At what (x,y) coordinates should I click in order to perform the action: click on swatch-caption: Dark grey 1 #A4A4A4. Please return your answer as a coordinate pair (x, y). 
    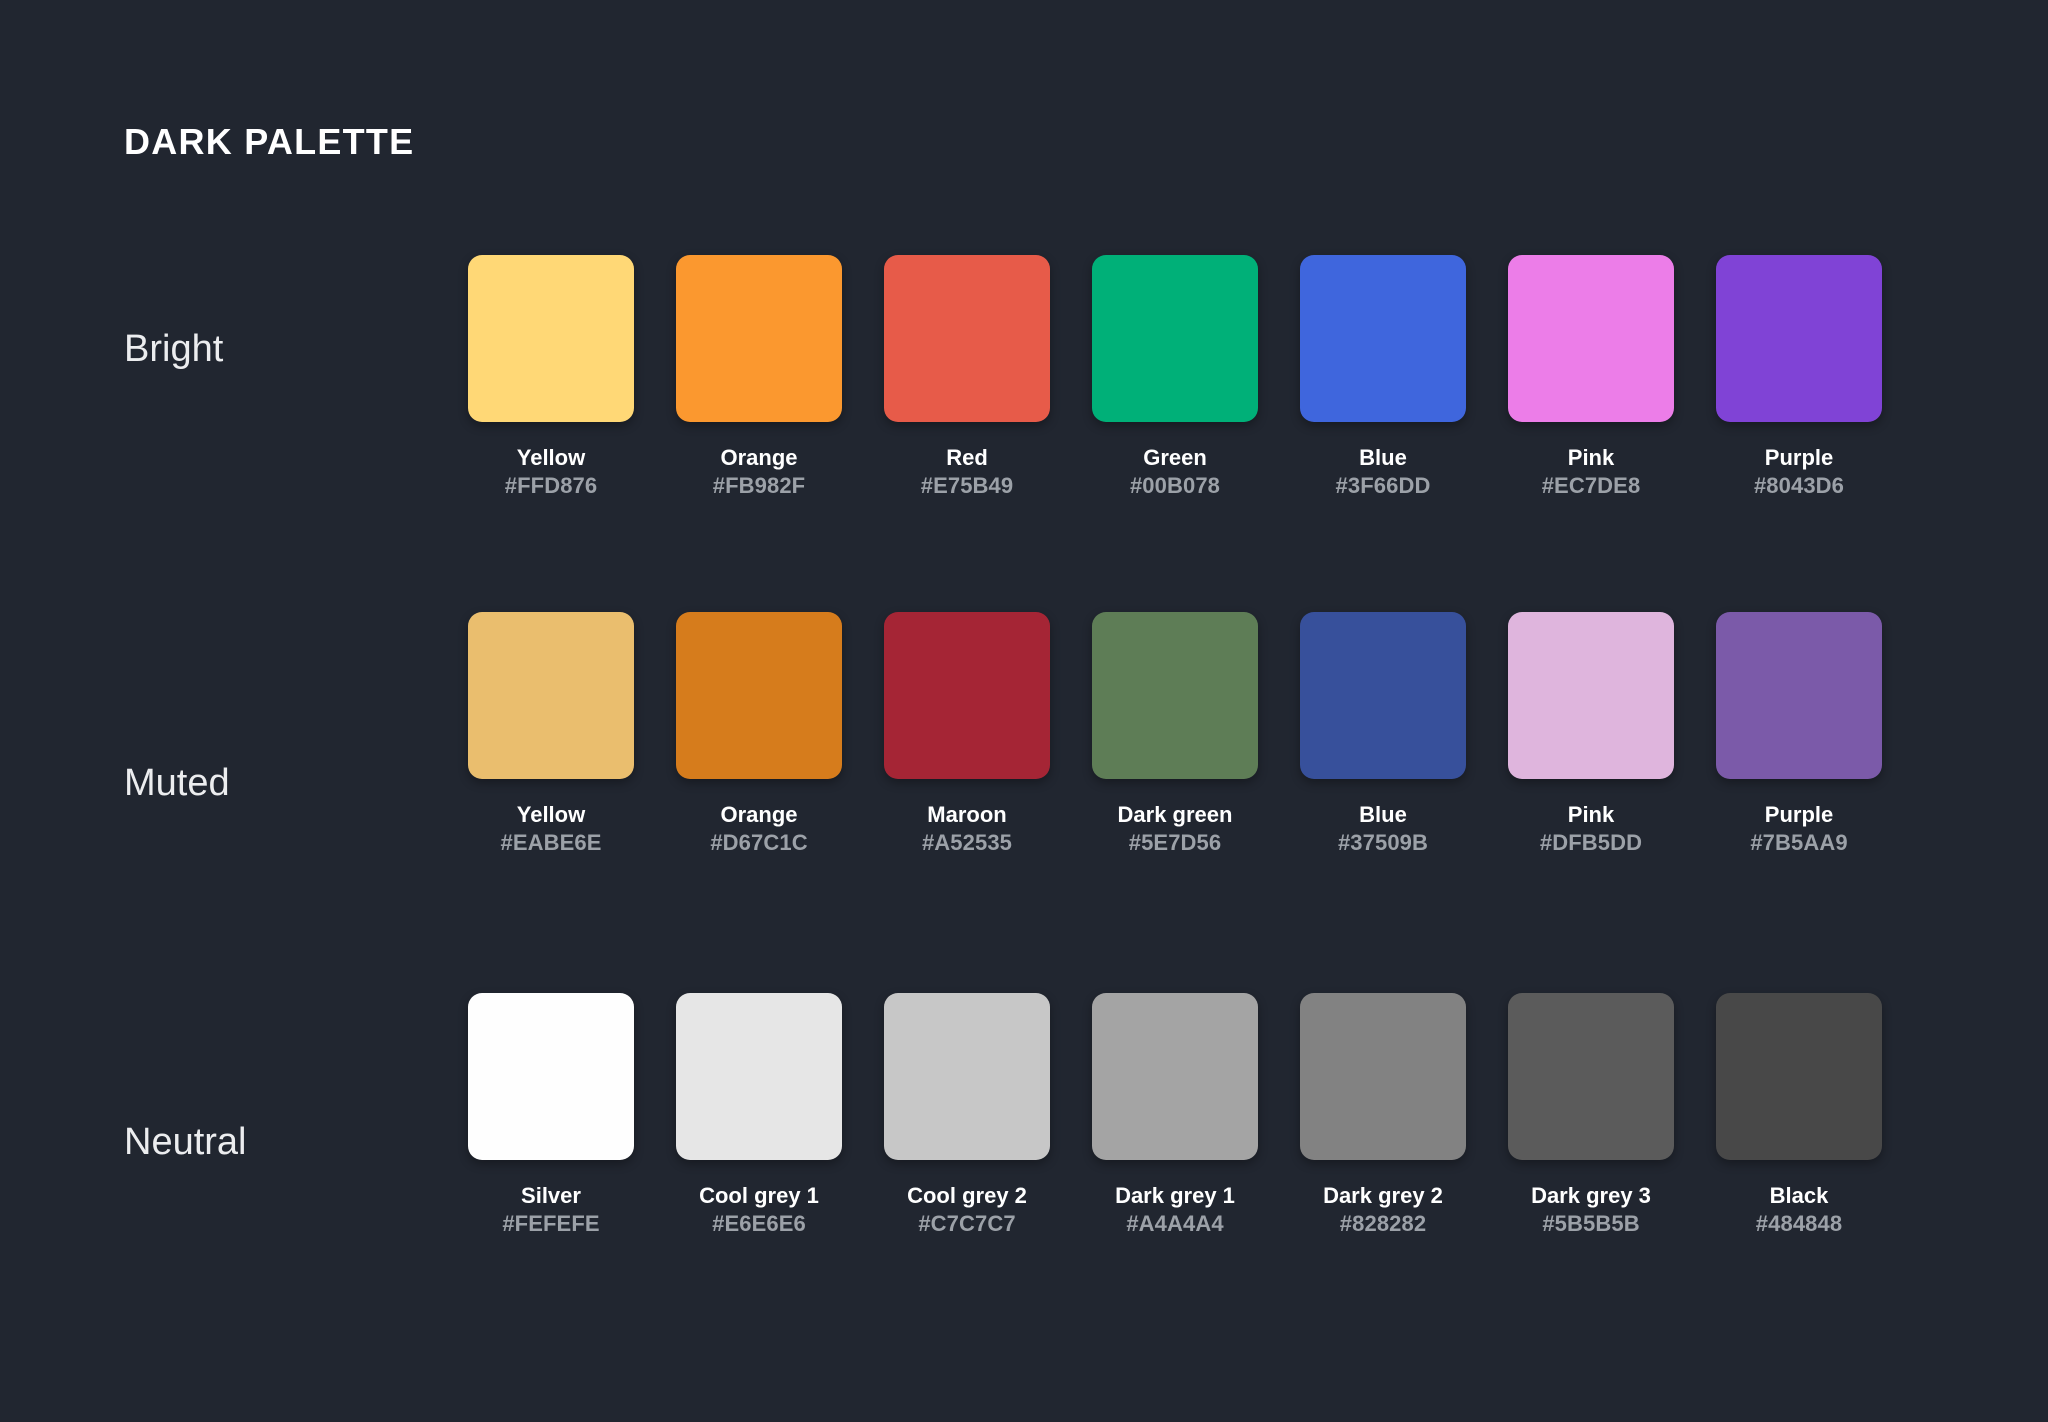
    Looking at the image, I should click on (1175, 1210).